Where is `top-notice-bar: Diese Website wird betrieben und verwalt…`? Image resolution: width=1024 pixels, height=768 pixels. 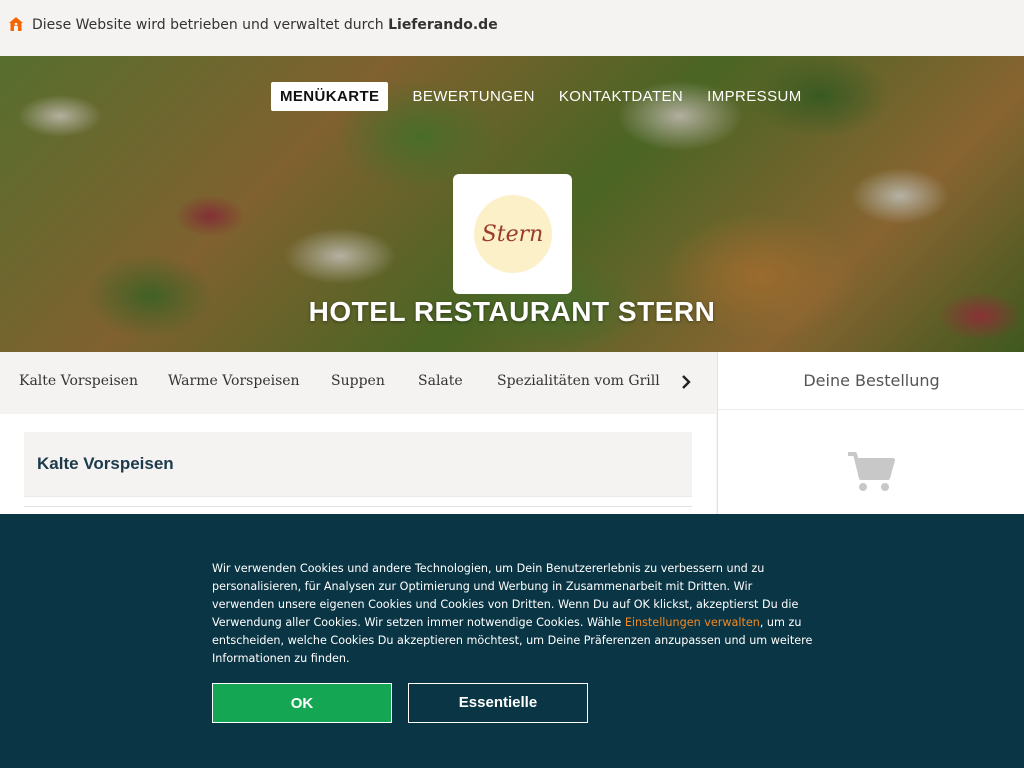 top-notice-bar: Diese Website wird betrieben und verwalt… is located at coordinates (512, 28).